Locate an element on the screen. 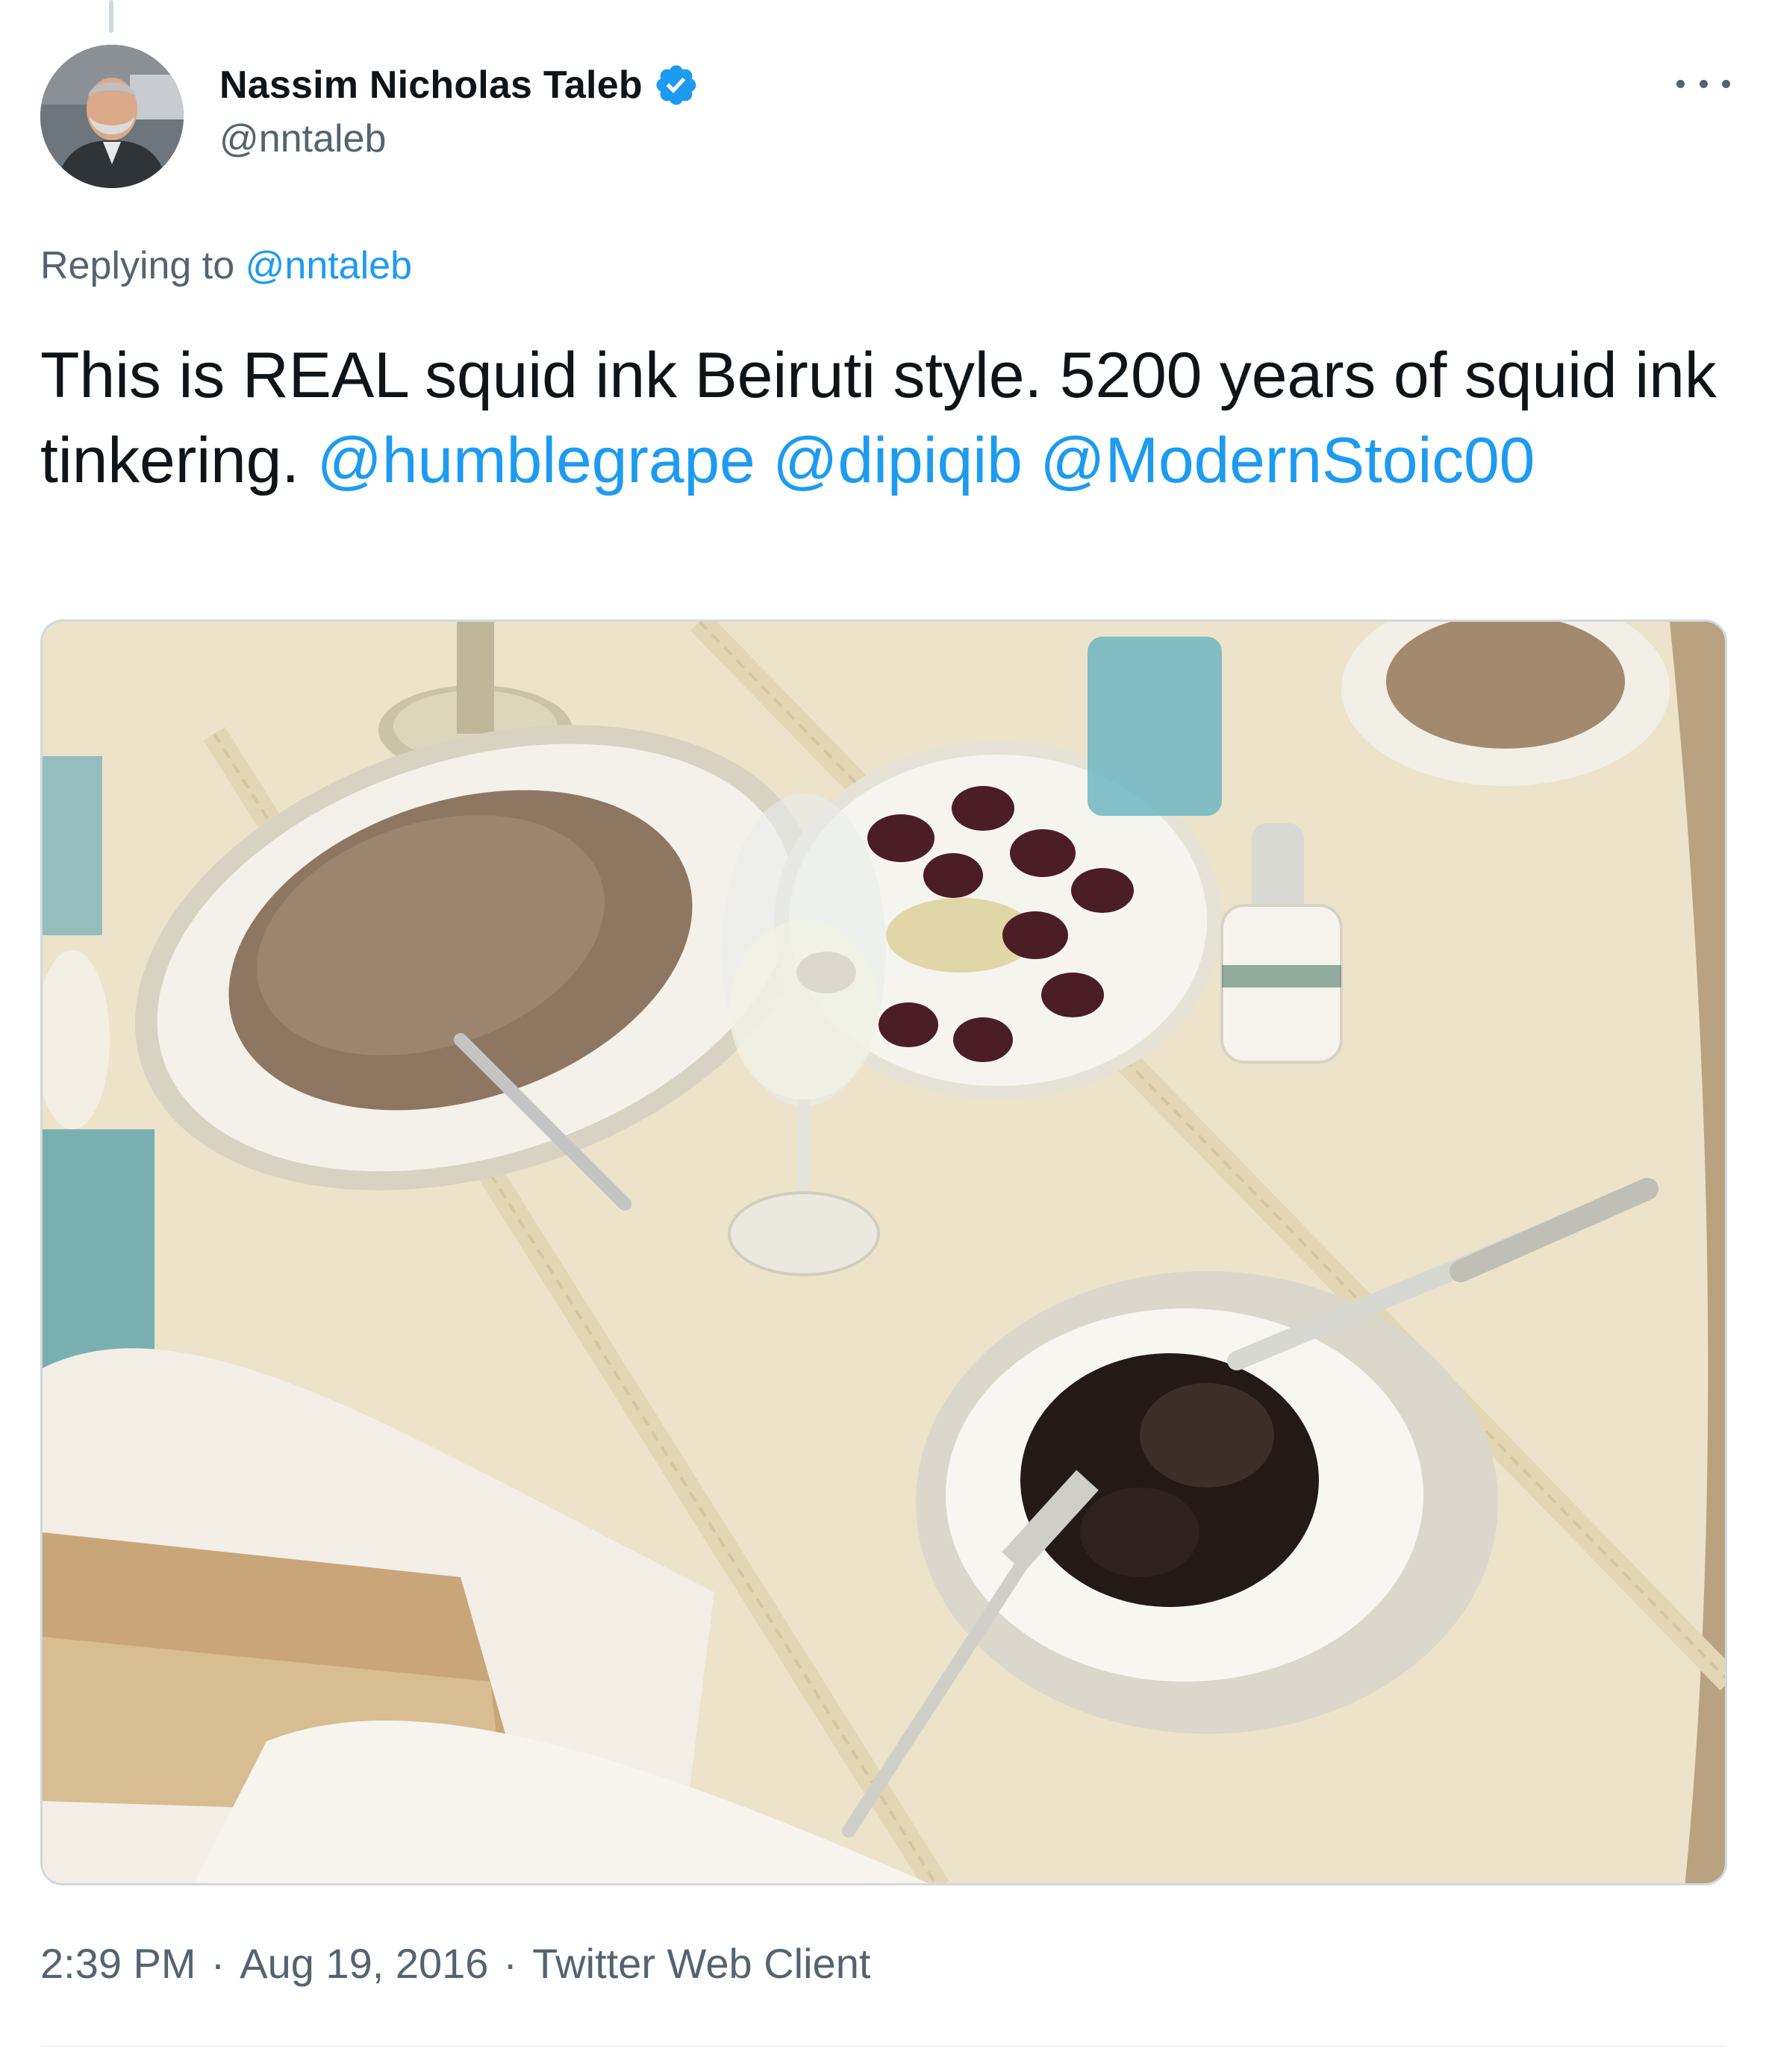  more-options-button is located at coordinates (1703, 84).